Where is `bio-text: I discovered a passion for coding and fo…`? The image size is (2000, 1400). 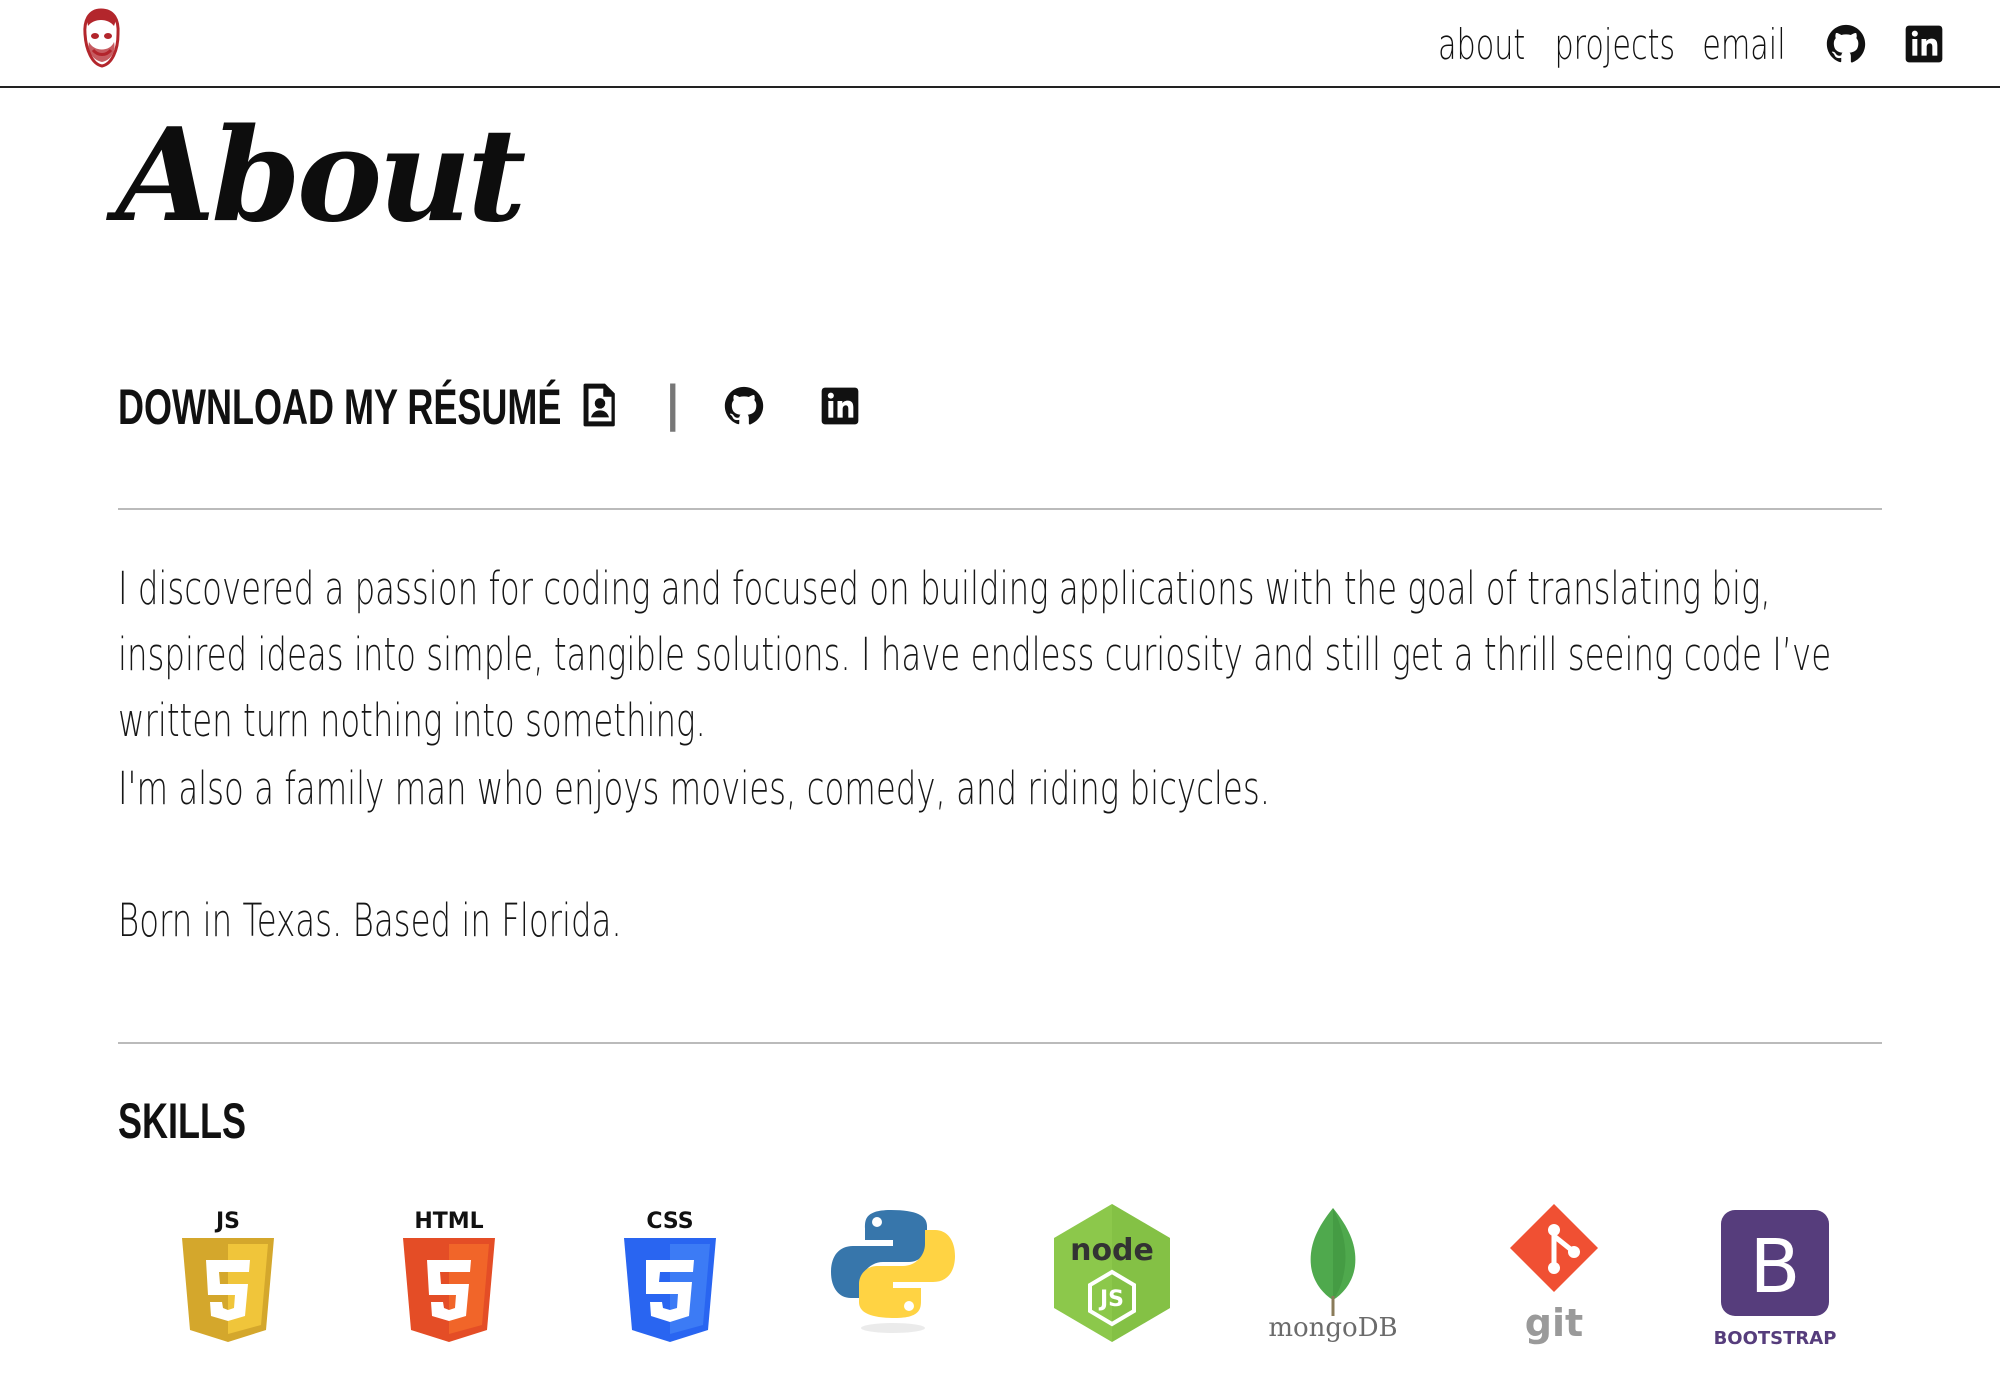
bio-text: I discovered a passion for coding and fo… is located at coordinates (975, 654).